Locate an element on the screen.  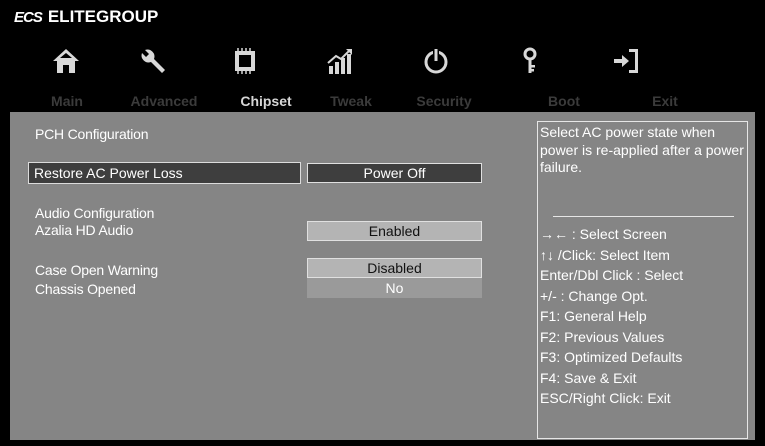
tab-boot: Boot is located at coordinates (564, 101).